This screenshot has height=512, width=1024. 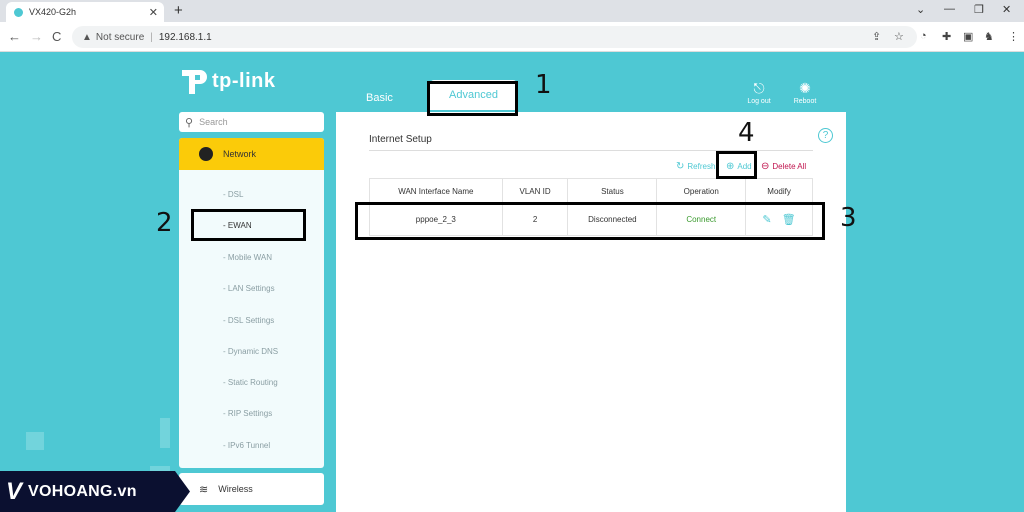 I want to click on sidebar-item-dynamic-dns: - Dynamic DNS, so click(x=250, y=351).